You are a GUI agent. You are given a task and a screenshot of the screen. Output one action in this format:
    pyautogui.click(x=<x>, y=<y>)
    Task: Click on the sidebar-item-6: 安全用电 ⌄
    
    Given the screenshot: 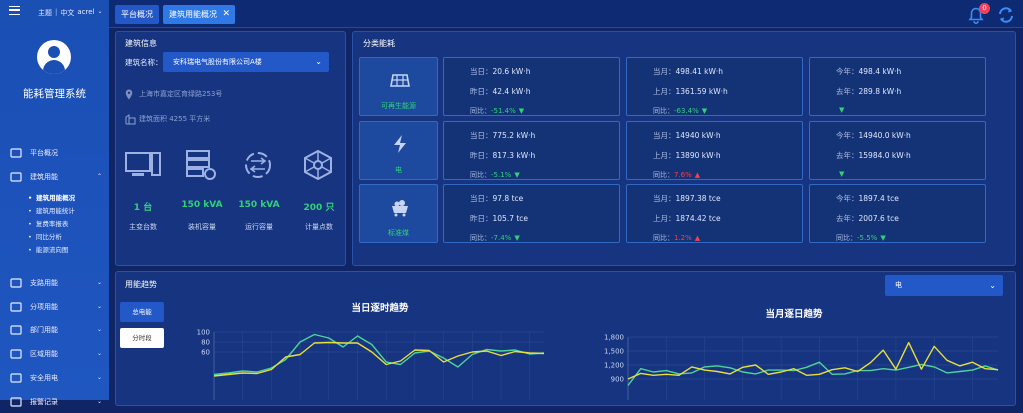 What is the action you would take?
    pyautogui.click(x=56, y=378)
    